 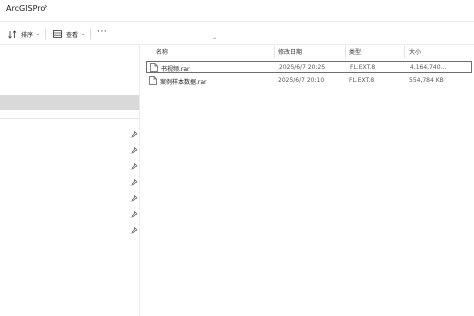 I want to click on file-name: 案例样本数据.rar, so click(x=183, y=82).